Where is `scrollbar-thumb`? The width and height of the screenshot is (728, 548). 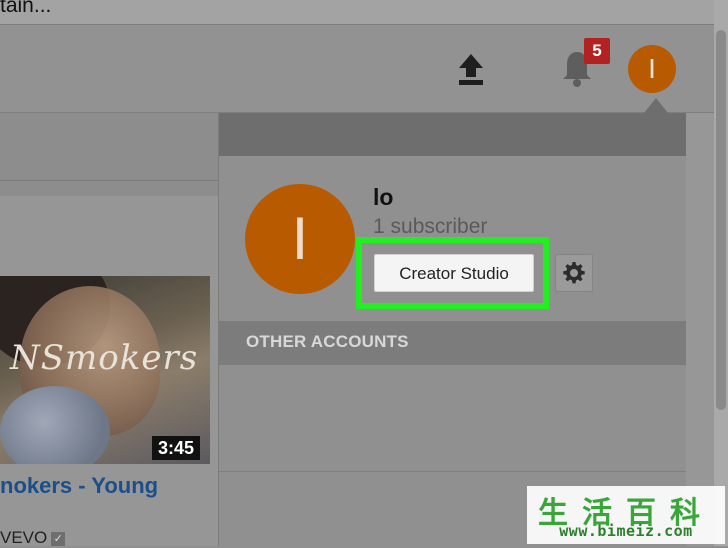 scrollbar-thumb is located at coordinates (721, 220).